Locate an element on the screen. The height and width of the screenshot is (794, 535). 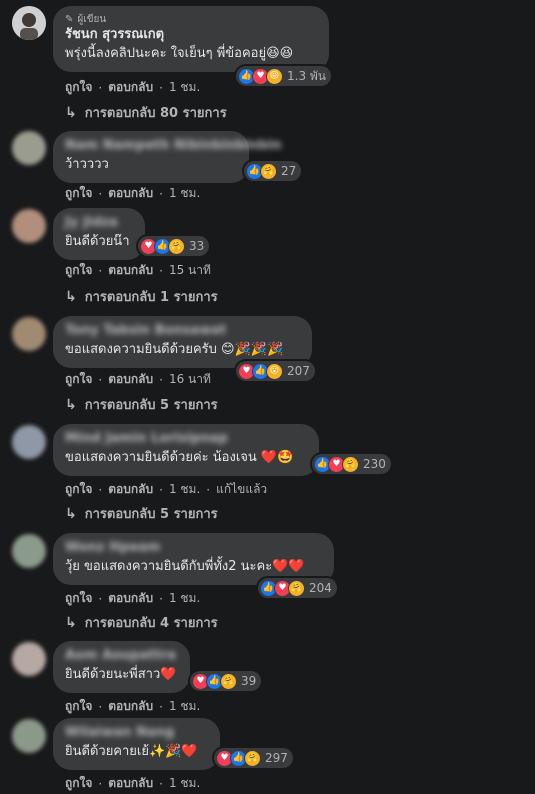
reaction-count: 207 is located at coordinates (298, 371).